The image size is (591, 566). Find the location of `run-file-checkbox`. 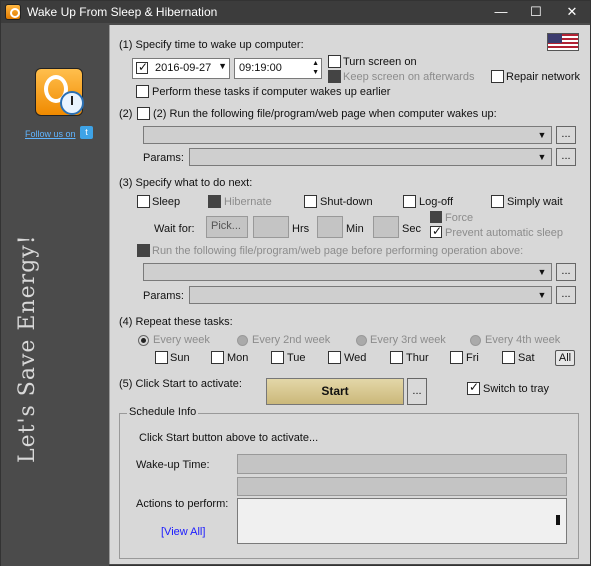

run-file-checkbox is located at coordinates (143, 113).